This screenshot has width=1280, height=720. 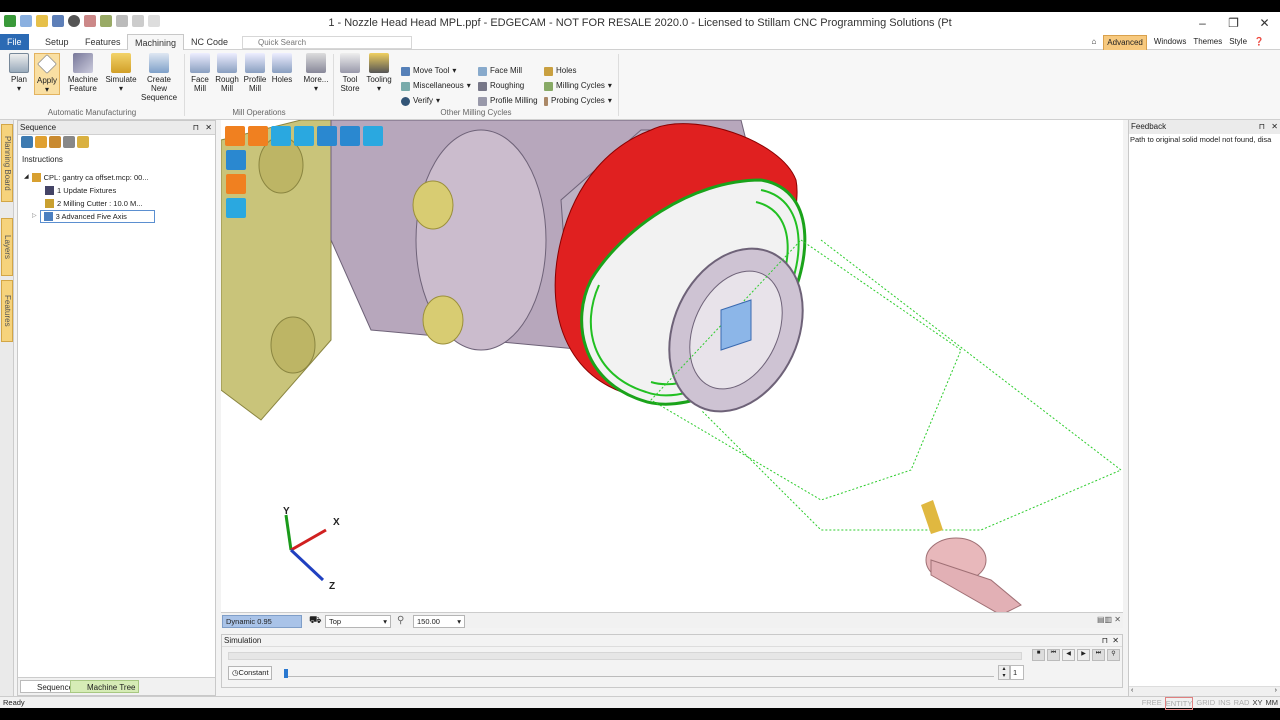 I want to click on probing-cycles-label: Probing Cycles, so click(x=578, y=100).